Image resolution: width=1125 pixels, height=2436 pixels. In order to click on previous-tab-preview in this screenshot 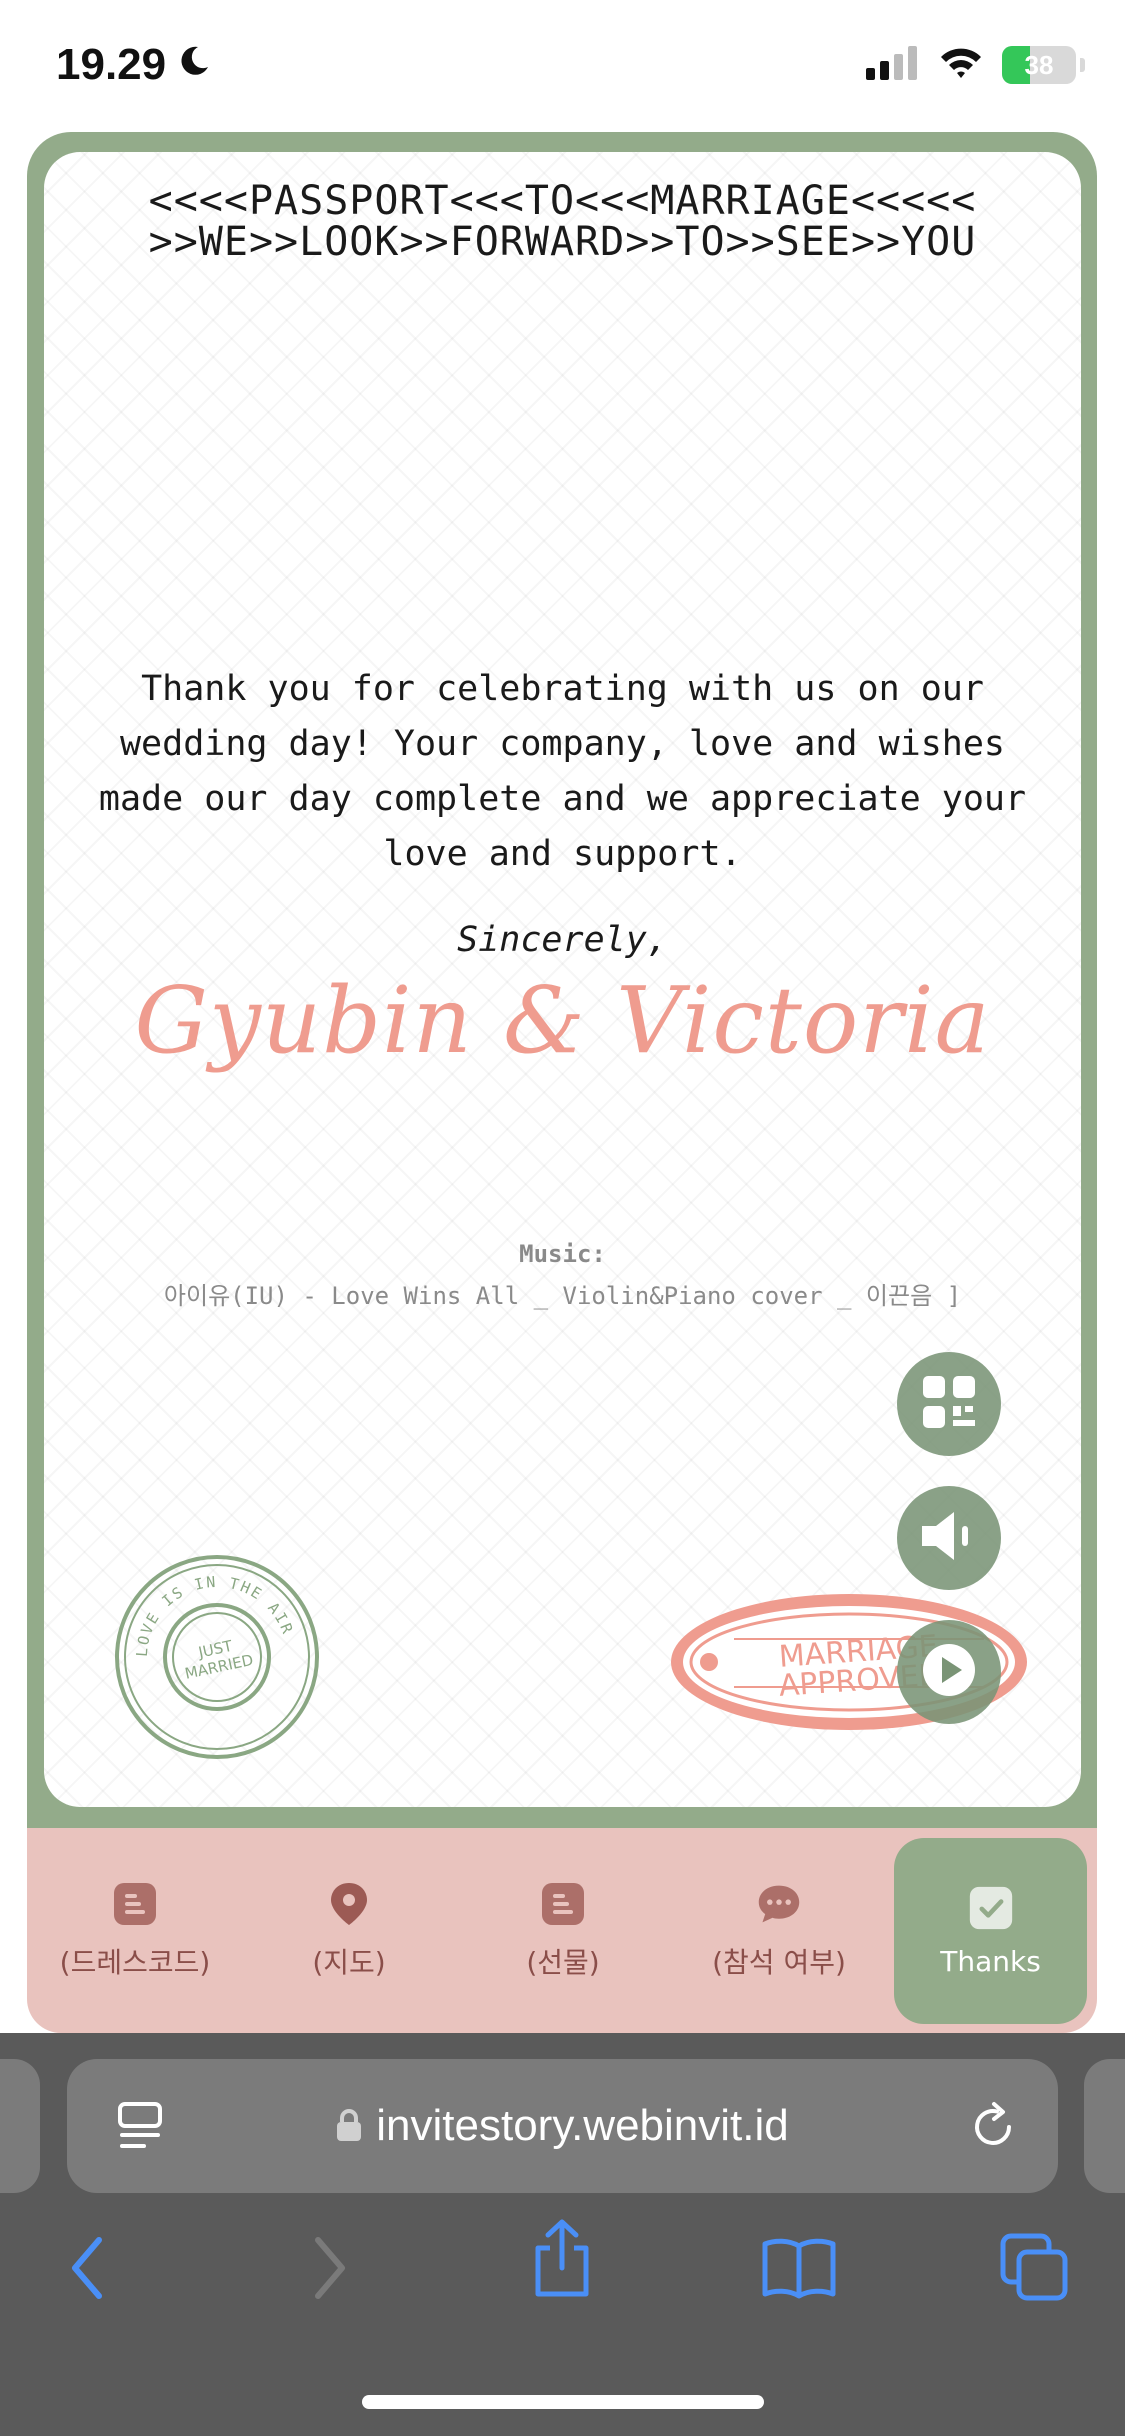, I will do `click(20, 2126)`.